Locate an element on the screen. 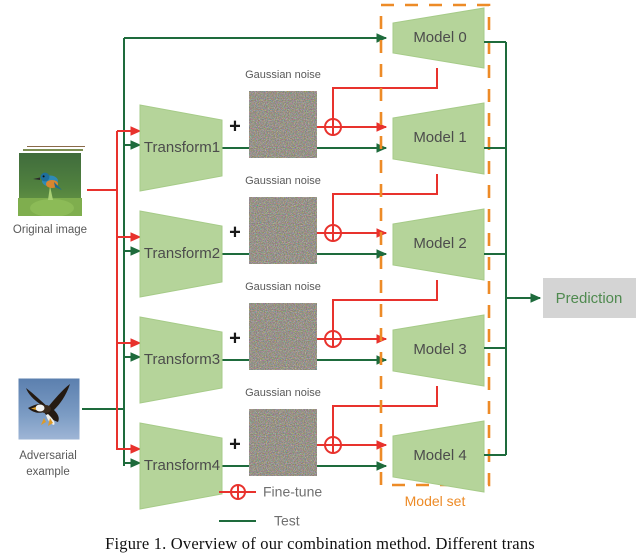 The height and width of the screenshot is (555, 640). transform-label: Transform2 is located at coordinates (182, 253).